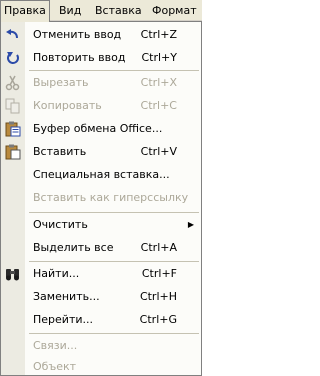 The height and width of the screenshot is (376, 320). I want to click on menu-item-go-to: Перейти... Ctrl+G, so click(101, 320).